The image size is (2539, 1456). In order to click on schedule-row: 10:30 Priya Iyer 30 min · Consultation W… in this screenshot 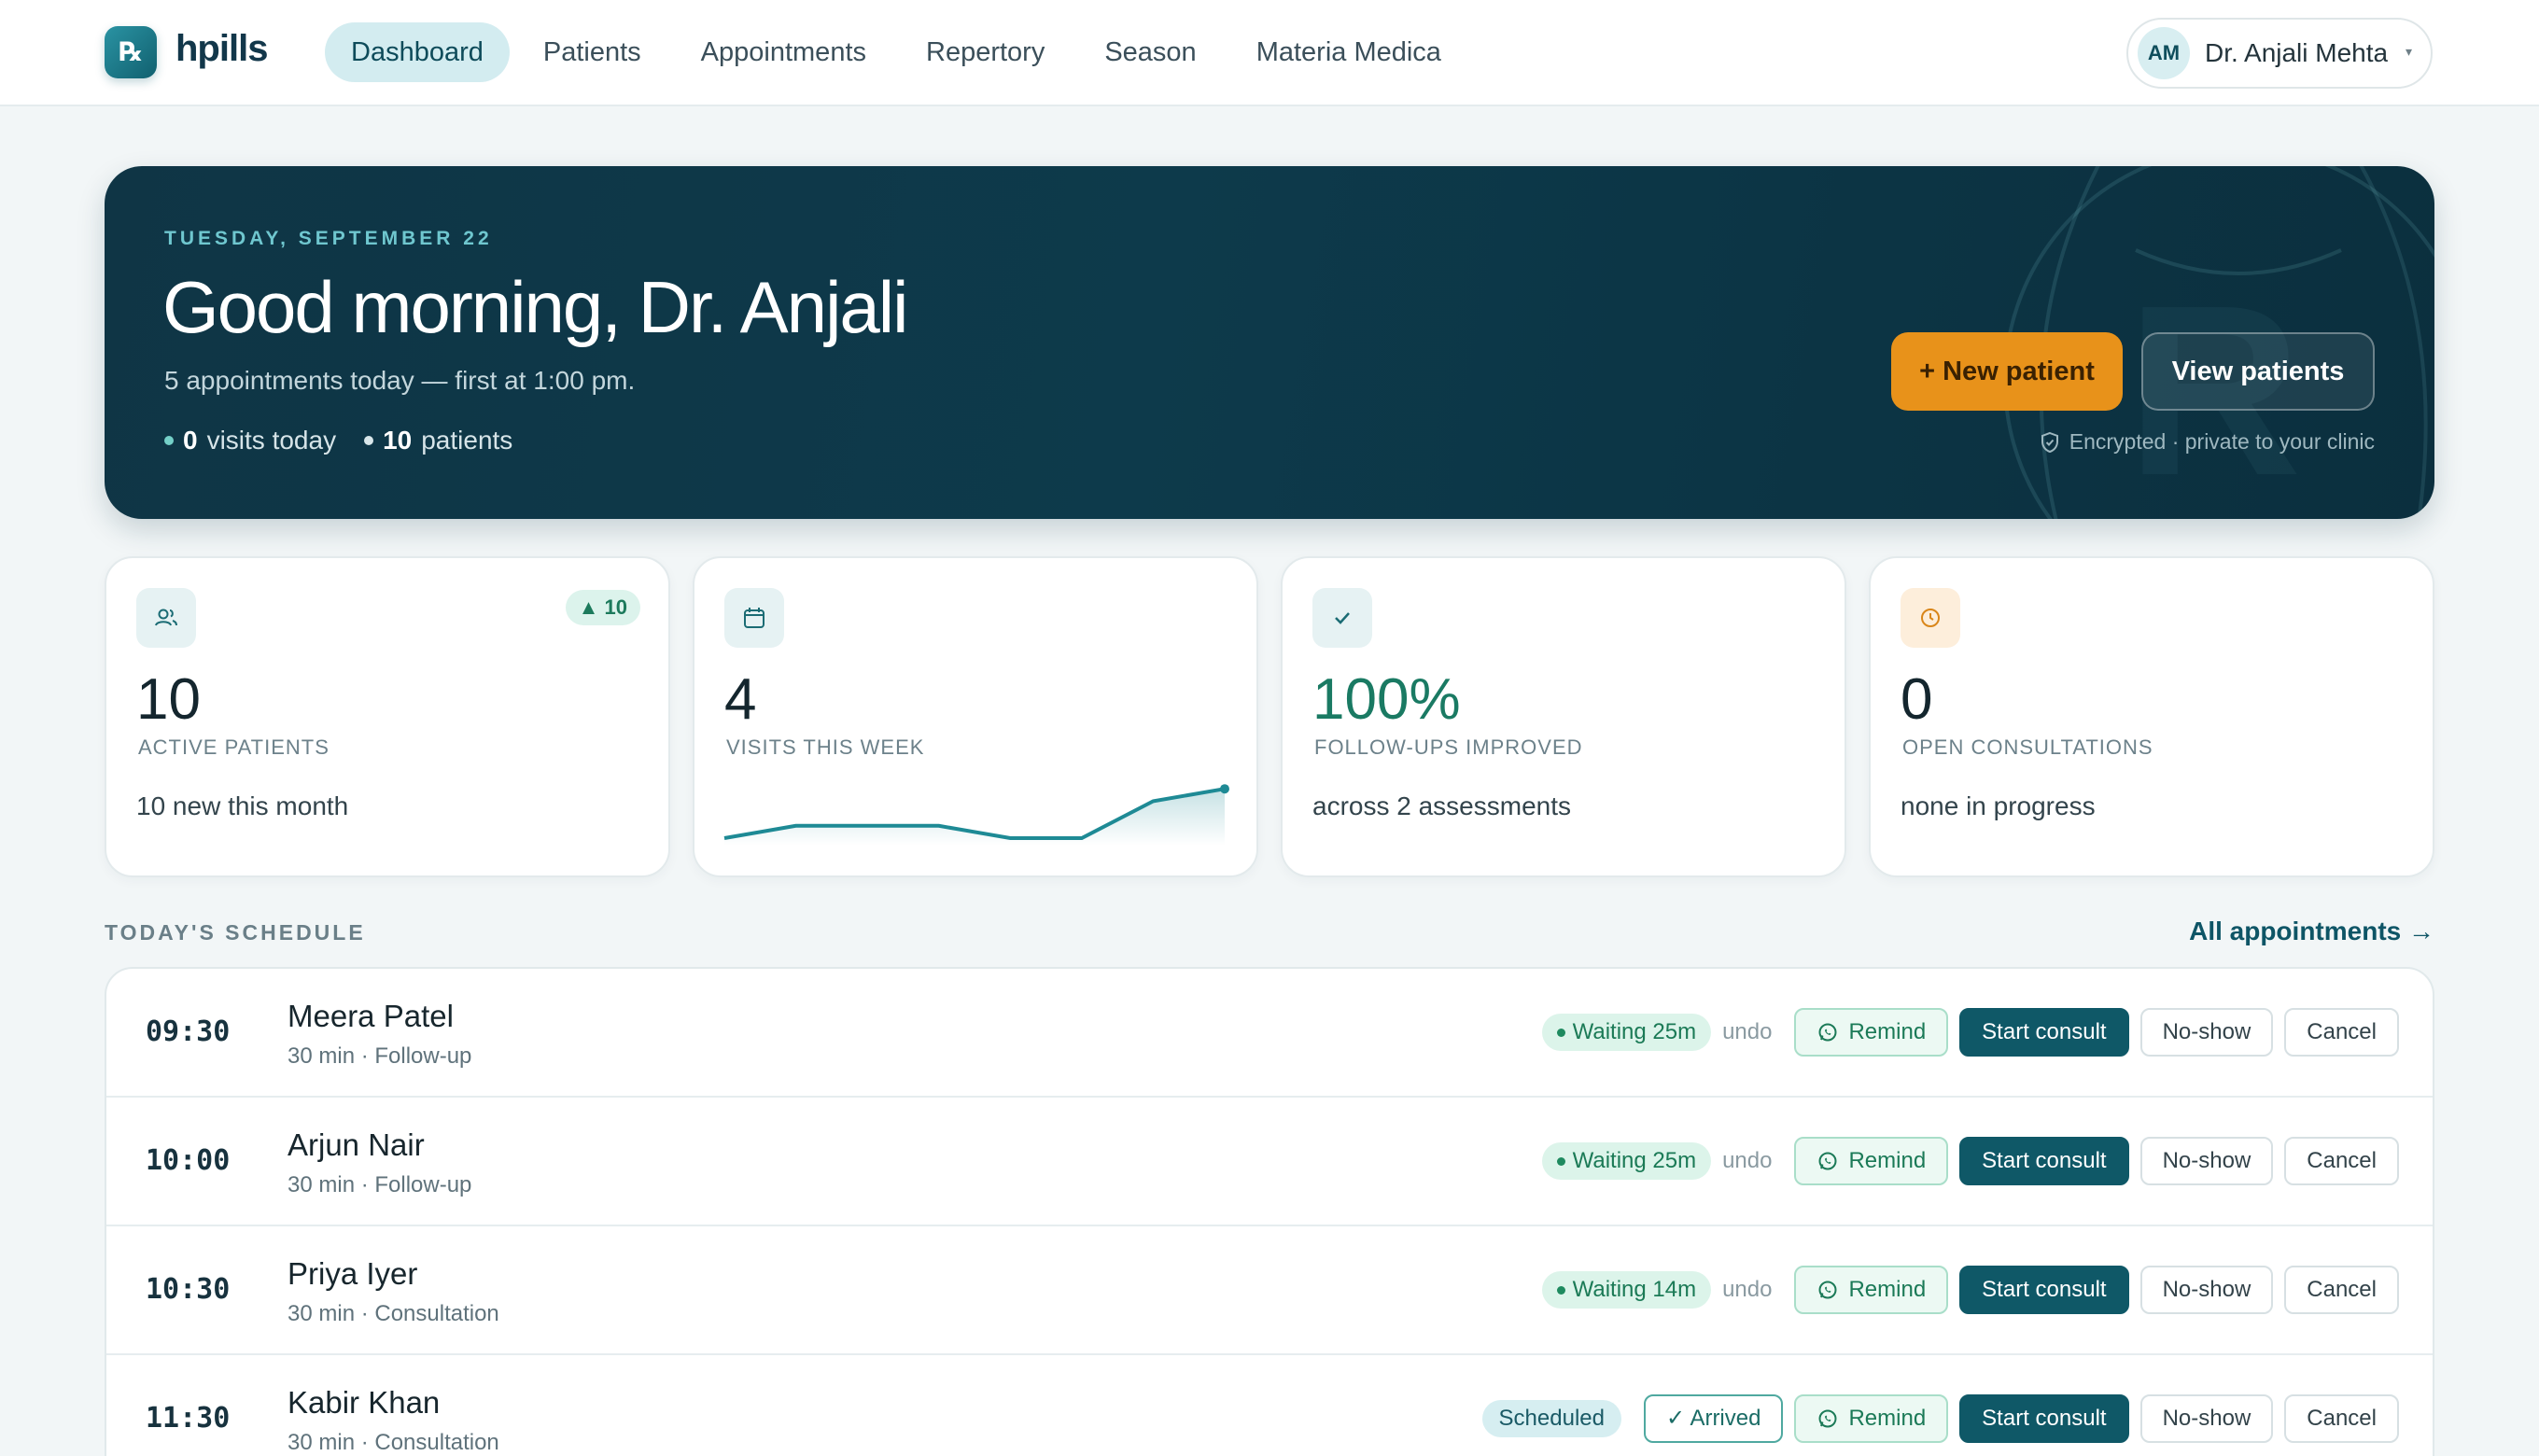, I will do `click(1269, 1290)`.